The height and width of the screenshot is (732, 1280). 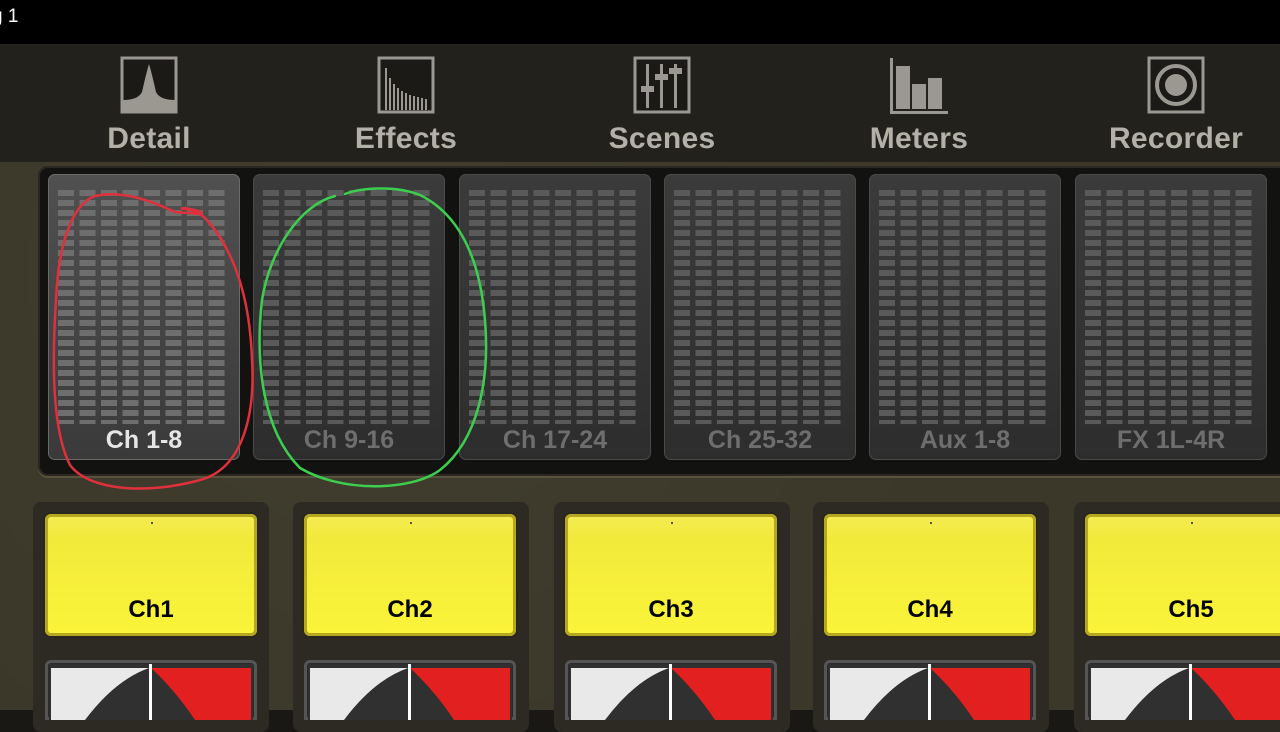 What do you see at coordinates (965, 440) in the screenshot?
I see `bank-tab-label: Aux 1-8` at bounding box center [965, 440].